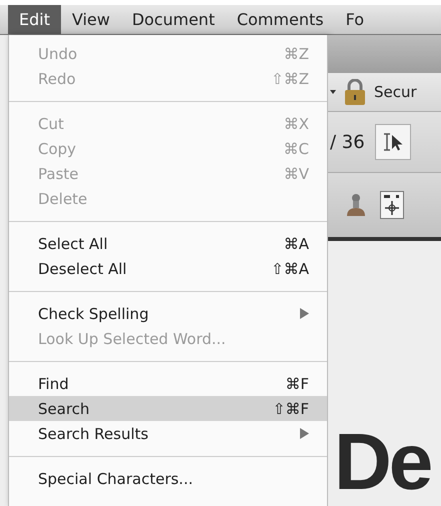  What do you see at coordinates (34, 19) in the screenshot?
I see `menu-bar-item: Edit` at bounding box center [34, 19].